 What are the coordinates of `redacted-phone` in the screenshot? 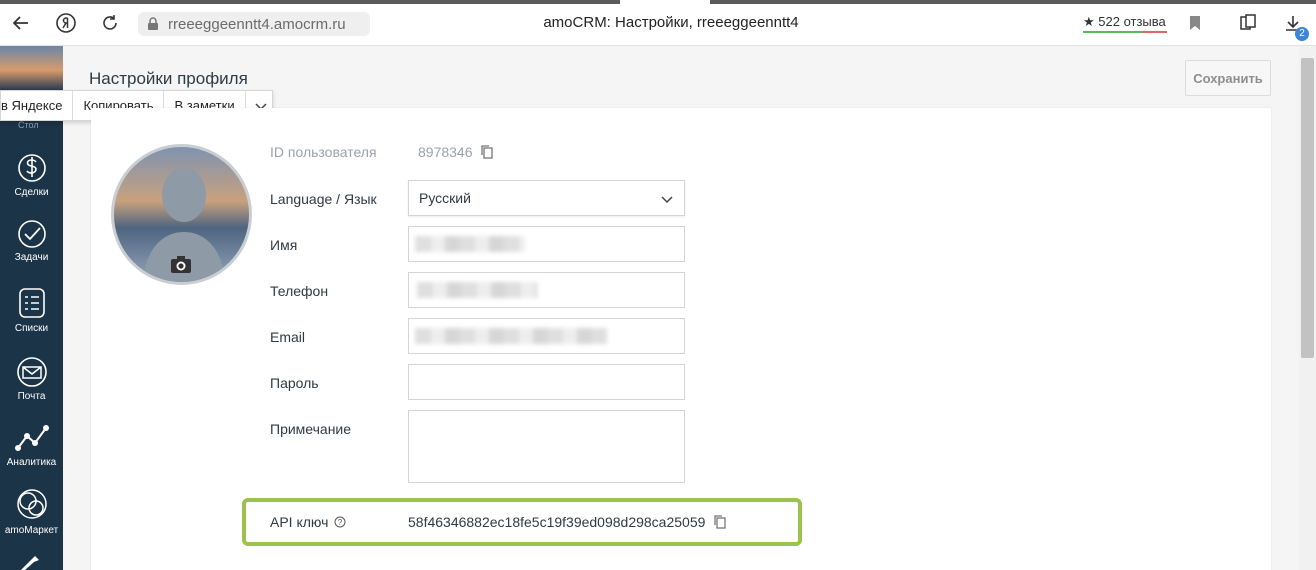 It's located at (477, 290).